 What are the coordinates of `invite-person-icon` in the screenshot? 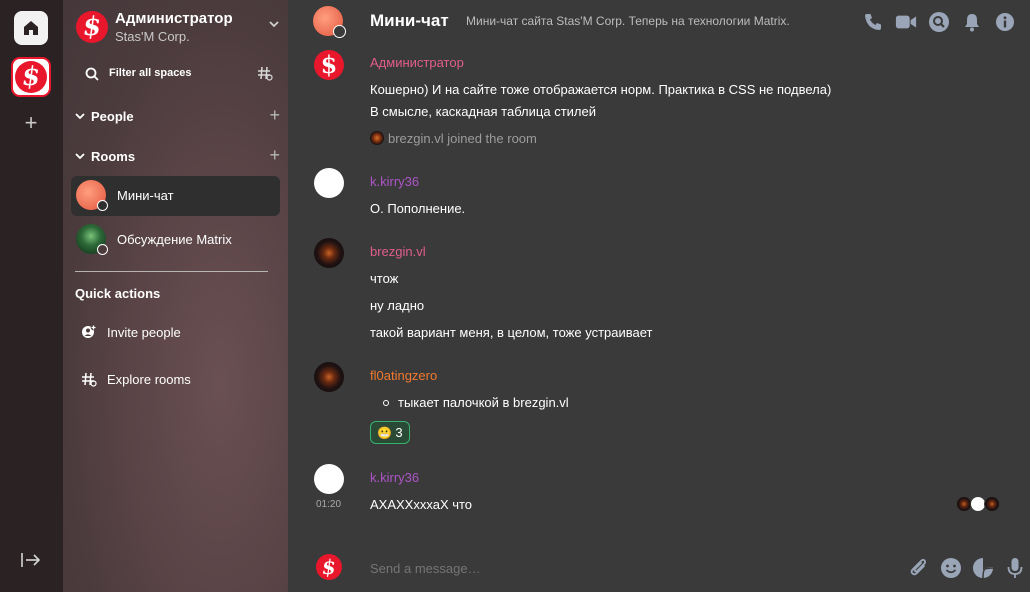 It's located at (89, 331).